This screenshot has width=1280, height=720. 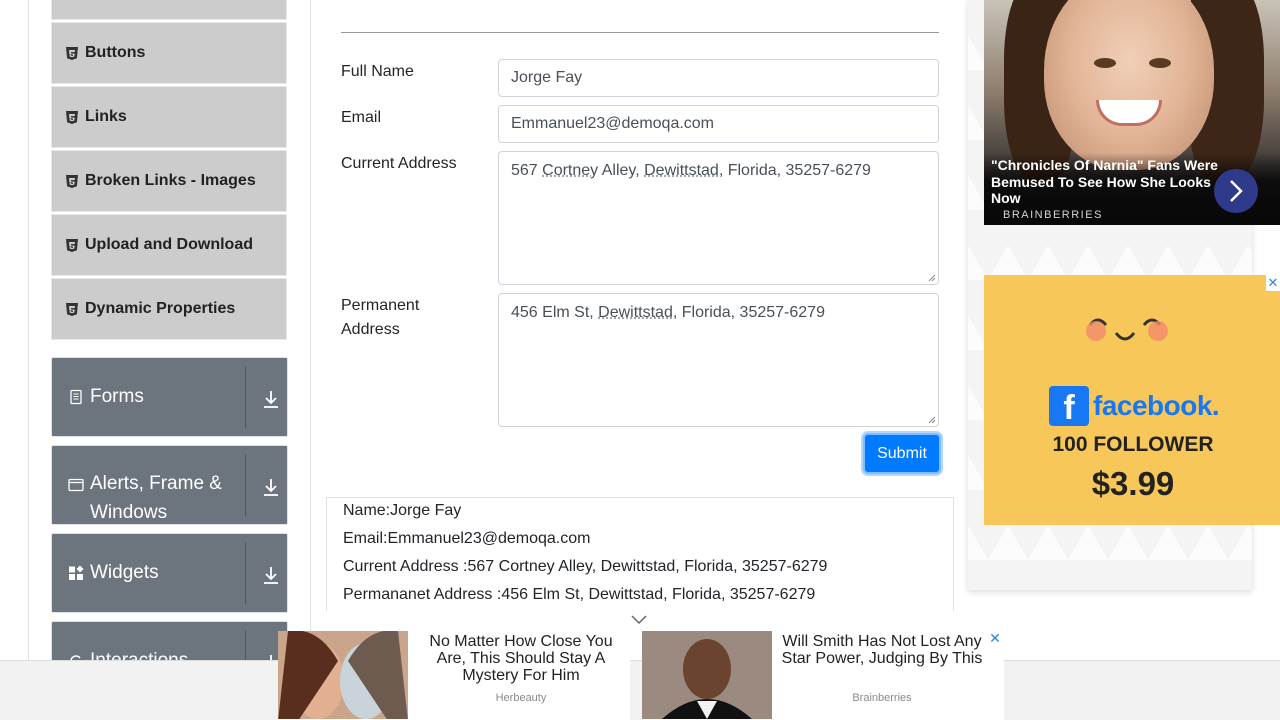 What do you see at coordinates (160, 308) in the screenshot?
I see `sidebar-item-label: Dynamic Properties` at bounding box center [160, 308].